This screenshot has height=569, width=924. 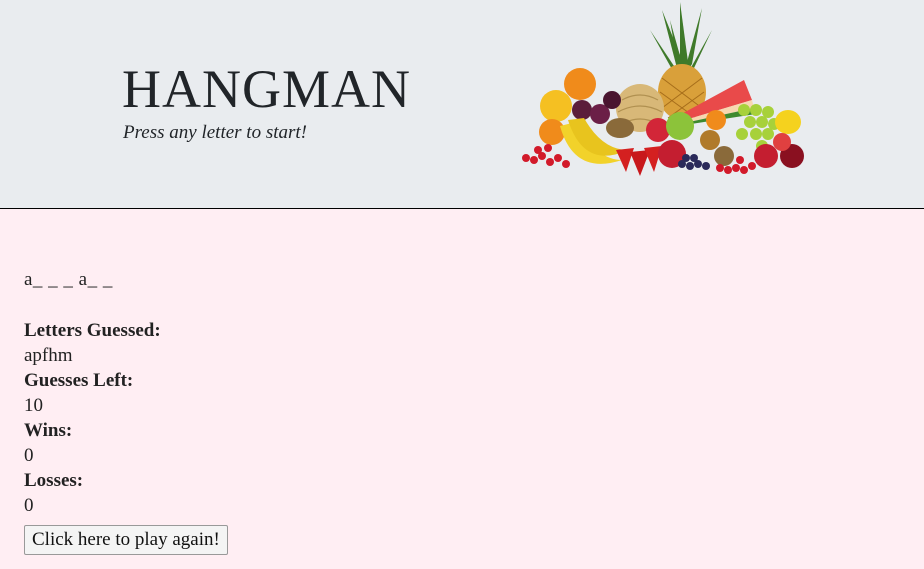 What do you see at coordinates (266, 89) in the screenshot?
I see `page-title: HANGMAN` at bounding box center [266, 89].